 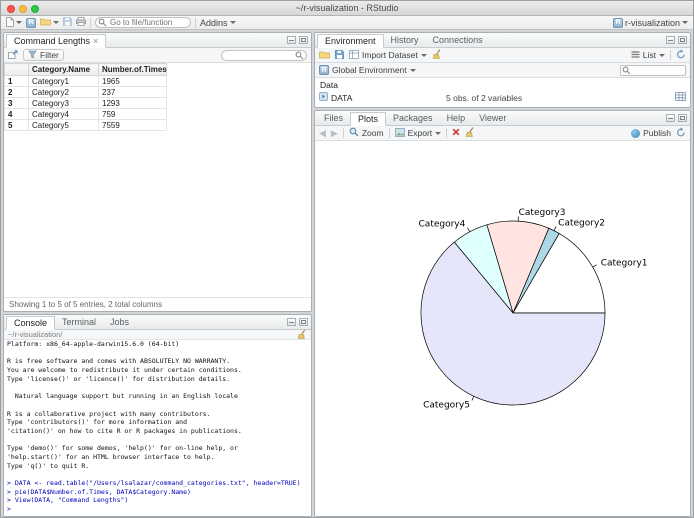 What do you see at coordinates (367, 70) in the screenshot?
I see `global-environment-dropdown: R Global Environment` at bounding box center [367, 70].